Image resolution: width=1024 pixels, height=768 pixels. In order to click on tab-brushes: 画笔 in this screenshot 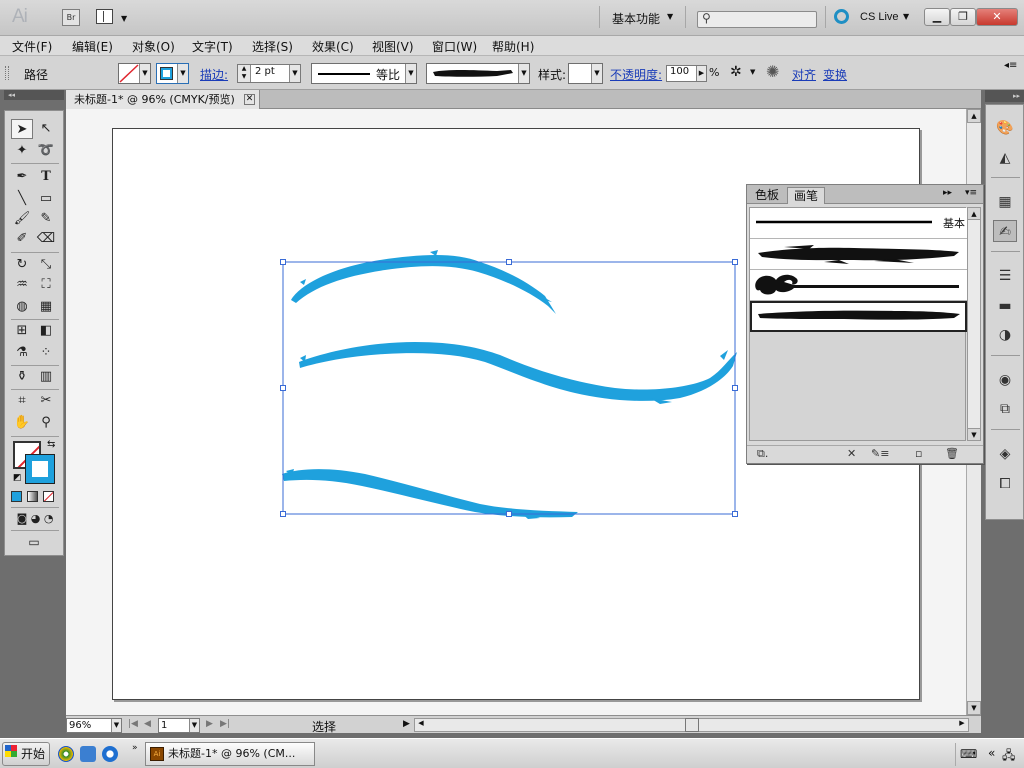, I will do `click(806, 195)`.